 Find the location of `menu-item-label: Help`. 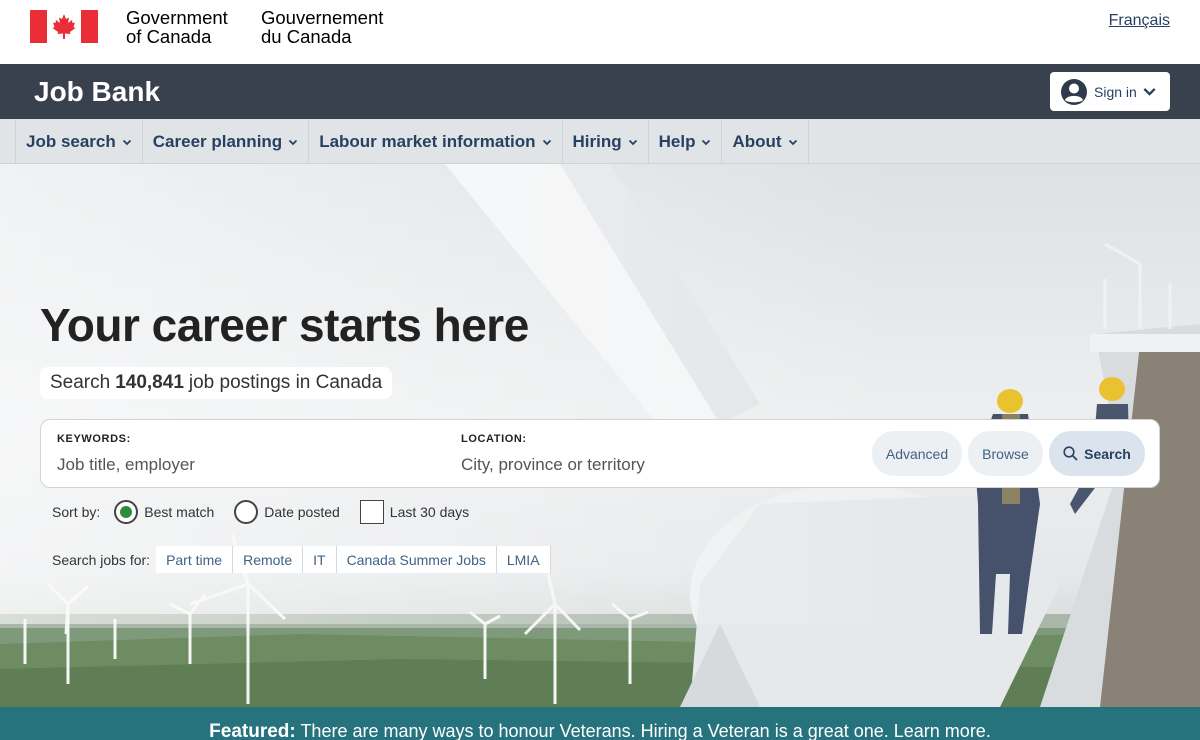

menu-item-label: Help is located at coordinates (677, 141).